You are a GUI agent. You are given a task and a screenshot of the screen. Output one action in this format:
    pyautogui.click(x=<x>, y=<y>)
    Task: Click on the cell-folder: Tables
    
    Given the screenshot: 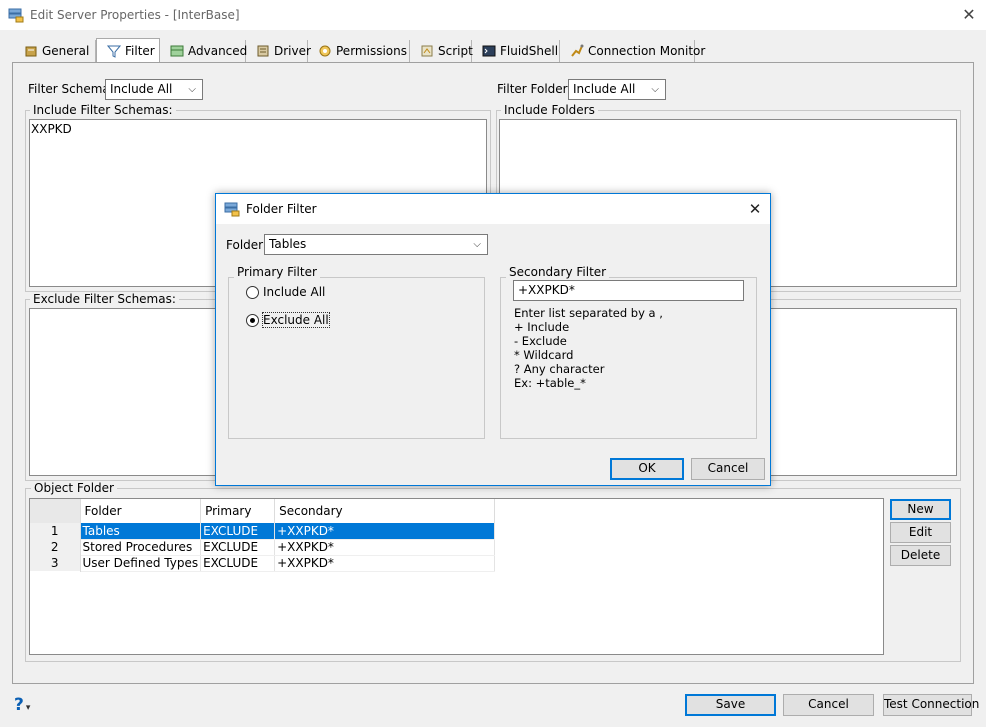 What is the action you would take?
    pyautogui.click(x=141, y=531)
    